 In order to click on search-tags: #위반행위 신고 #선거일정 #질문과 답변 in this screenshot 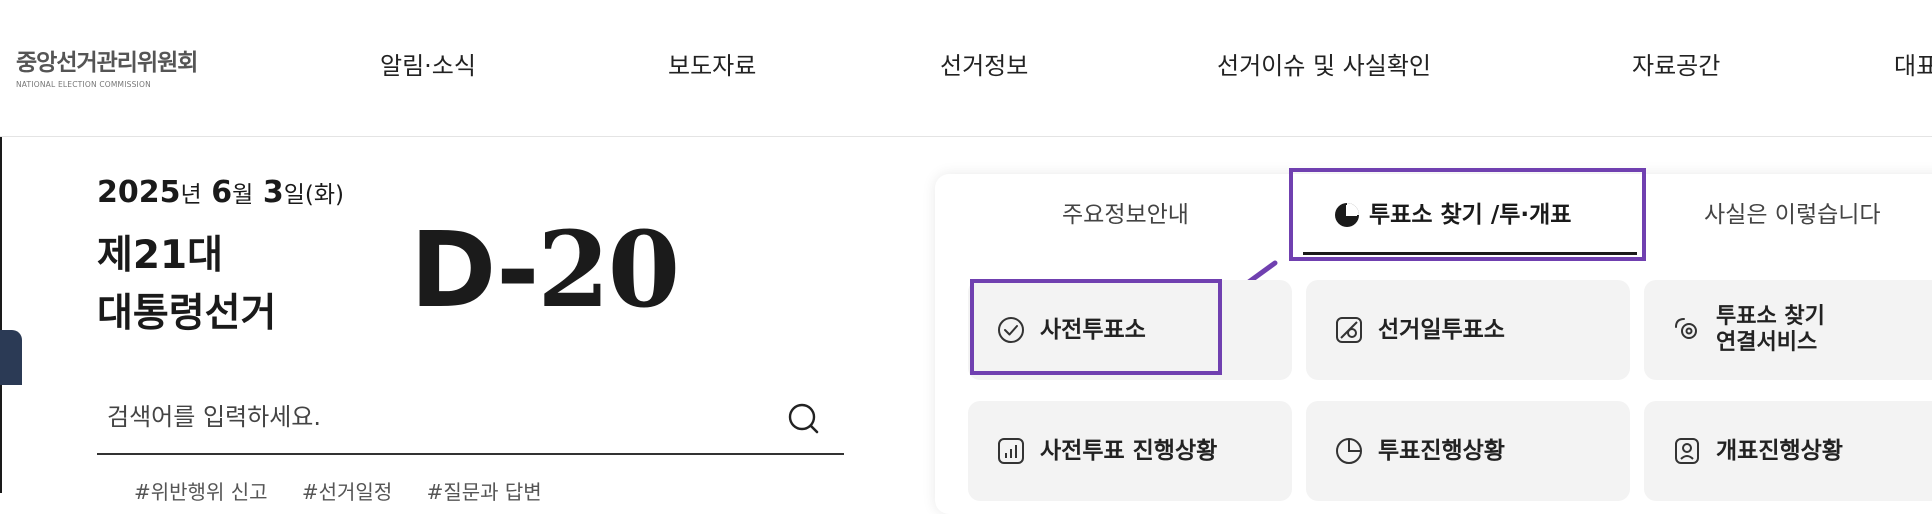, I will do `click(352, 490)`.